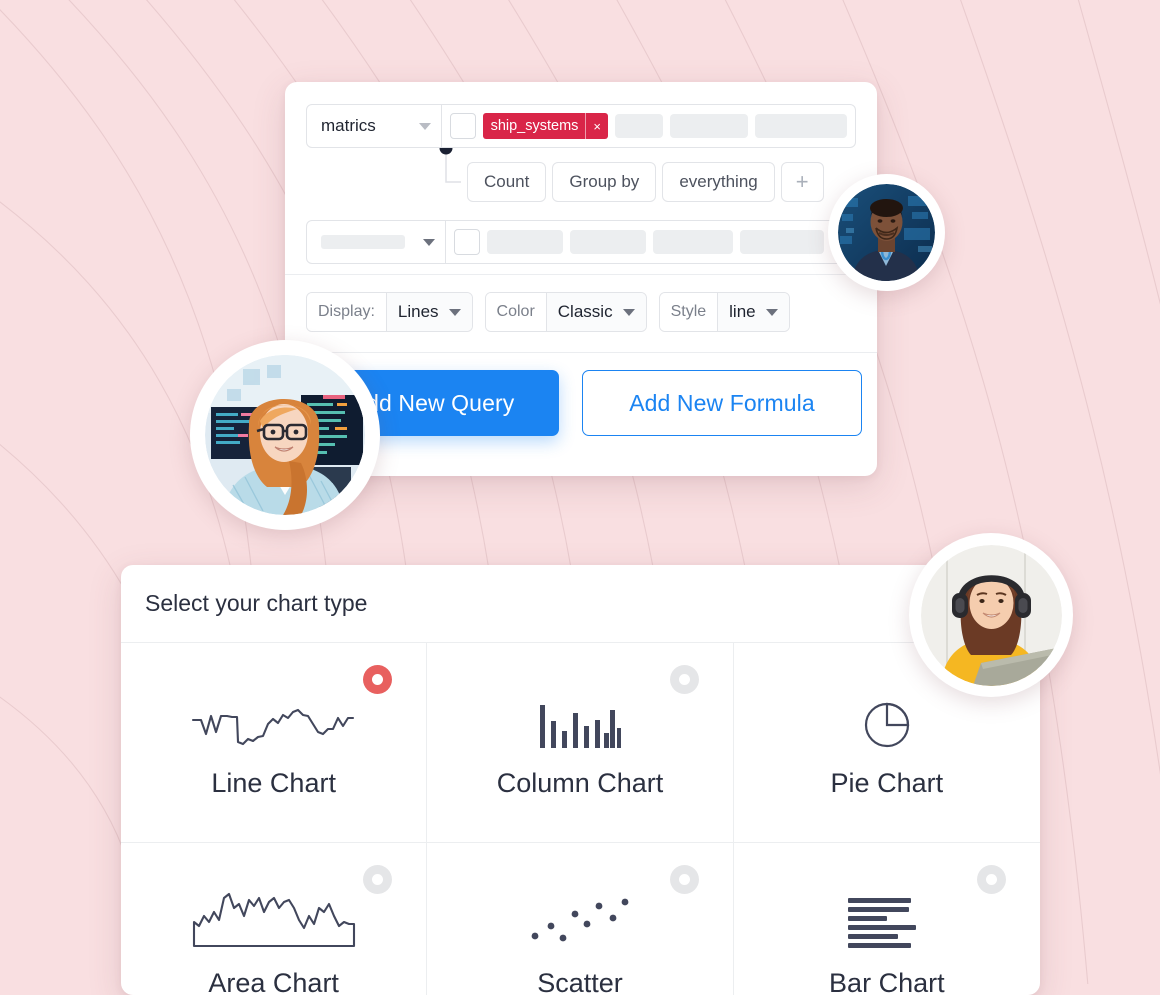 This screenshot has width=1160, height=995. I want to click on style-control-value: line, so click(753, 312).